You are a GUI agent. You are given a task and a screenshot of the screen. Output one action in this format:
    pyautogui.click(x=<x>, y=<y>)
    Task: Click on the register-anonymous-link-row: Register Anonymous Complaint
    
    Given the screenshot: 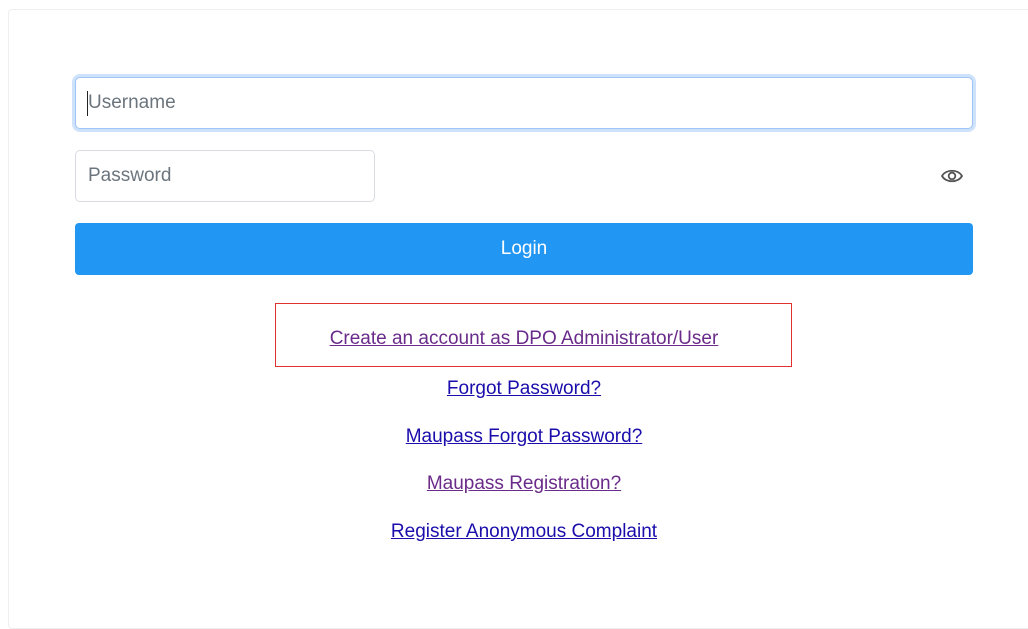 What is the action you would take?
    pyautogui.click(x=514, y=532)
    